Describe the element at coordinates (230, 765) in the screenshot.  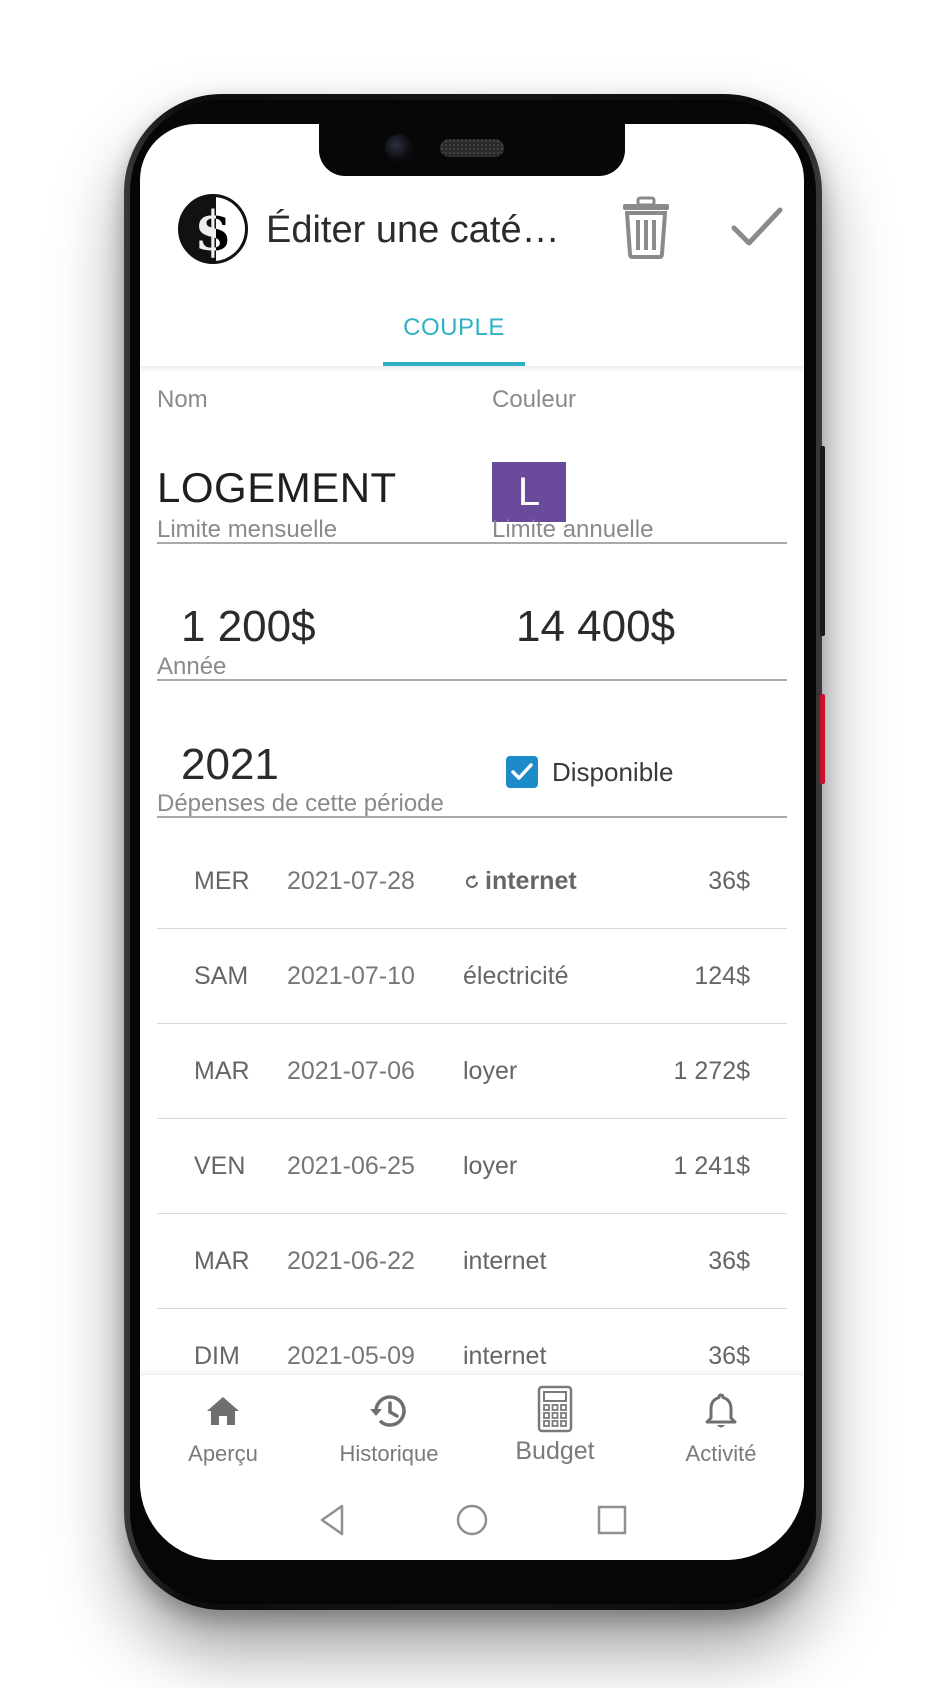
I see `year-field: 2021` at that location.